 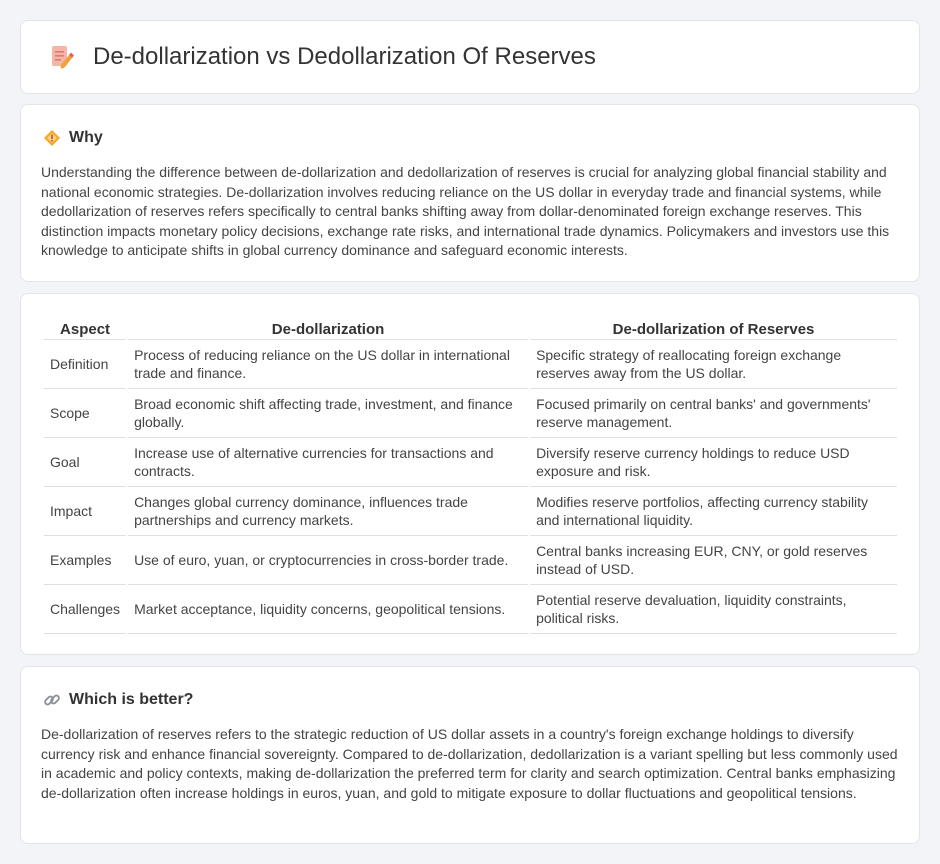 I want to click on document-pencil-icon, so click(x=63, y=57).